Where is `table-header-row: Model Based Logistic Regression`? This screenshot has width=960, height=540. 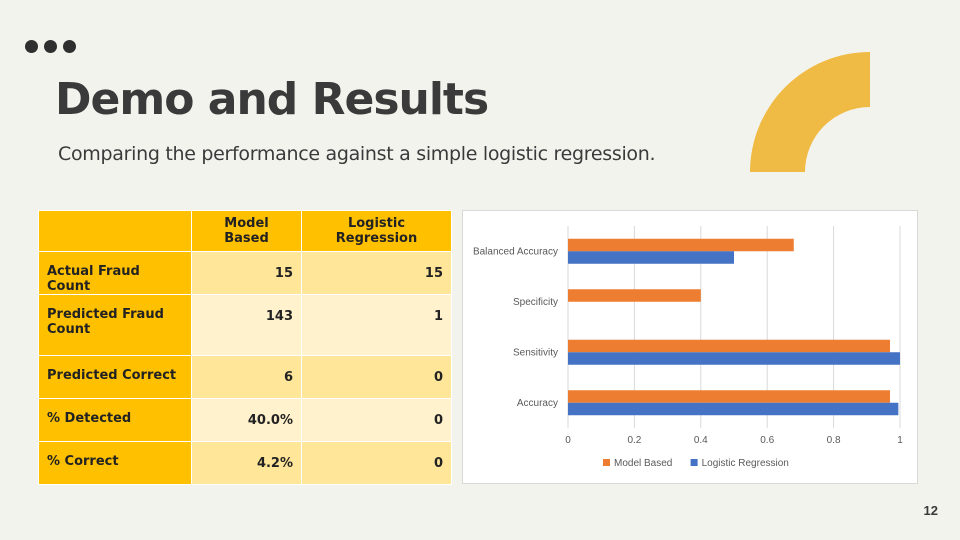
table-header-row: Model Based Logistic Regression is located at coordinates (245, 231).